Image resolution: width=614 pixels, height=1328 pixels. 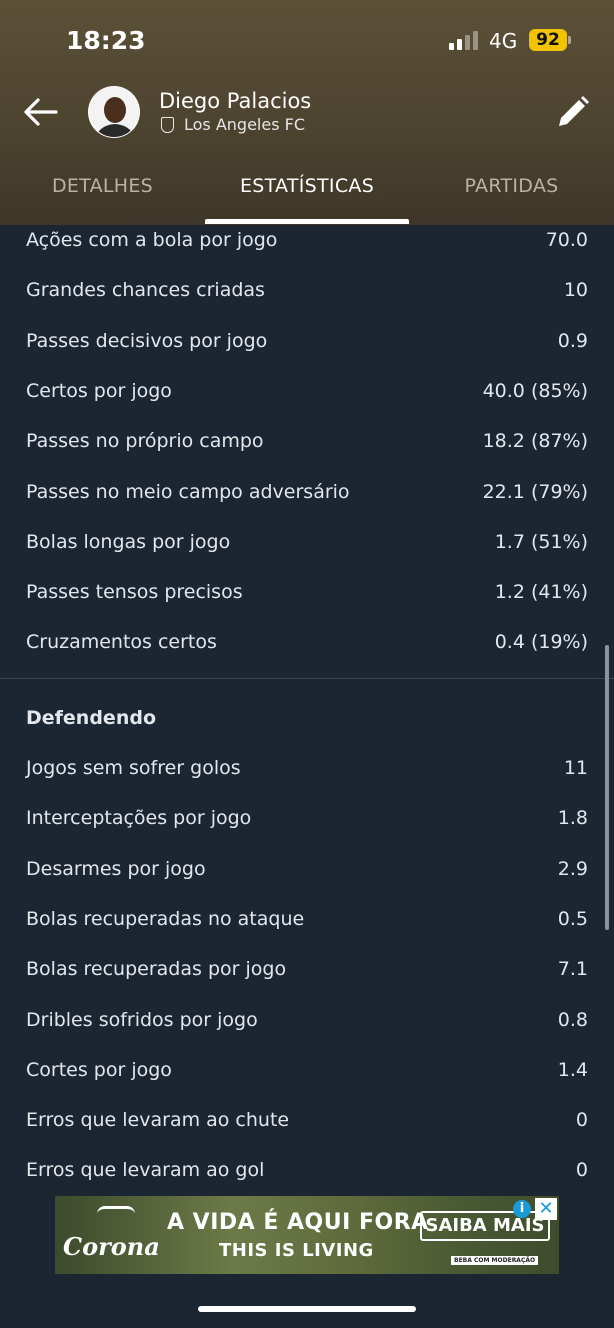 I want to click on stat-value: 1.8, so click(x=572, y=818).